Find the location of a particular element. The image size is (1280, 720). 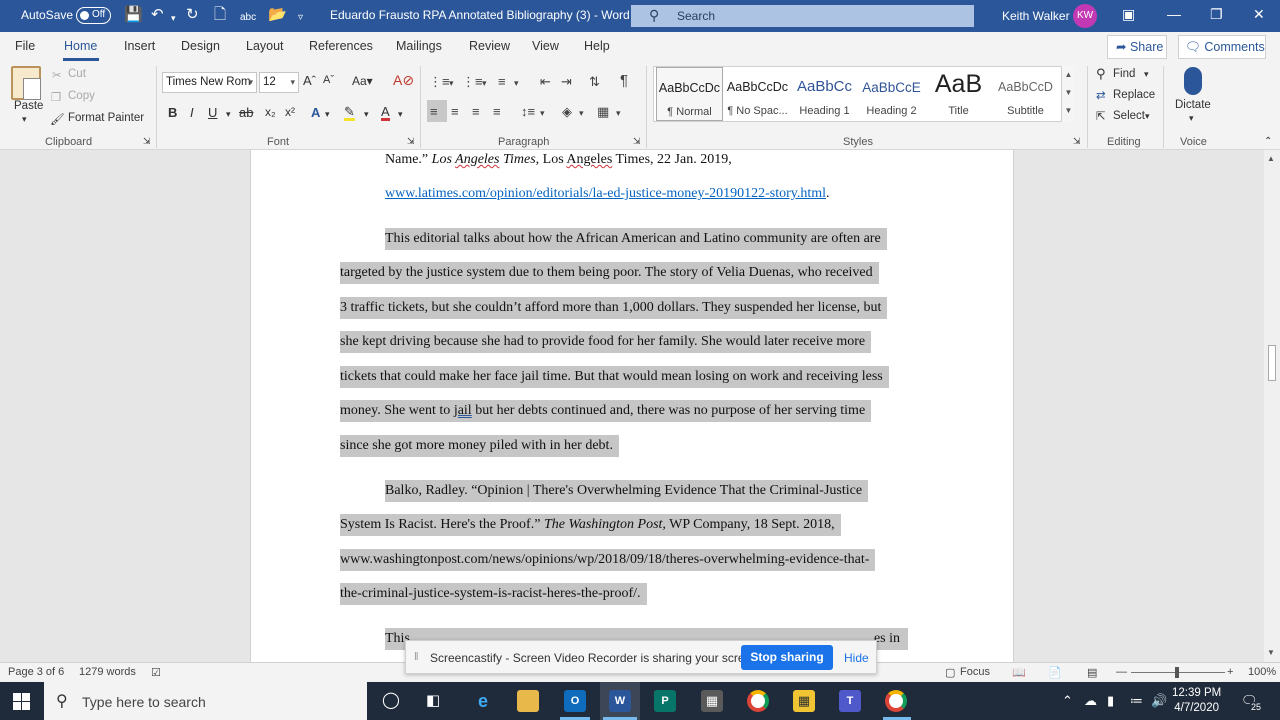

highlight-icon: ✎ is located at coordinates (349, 113).